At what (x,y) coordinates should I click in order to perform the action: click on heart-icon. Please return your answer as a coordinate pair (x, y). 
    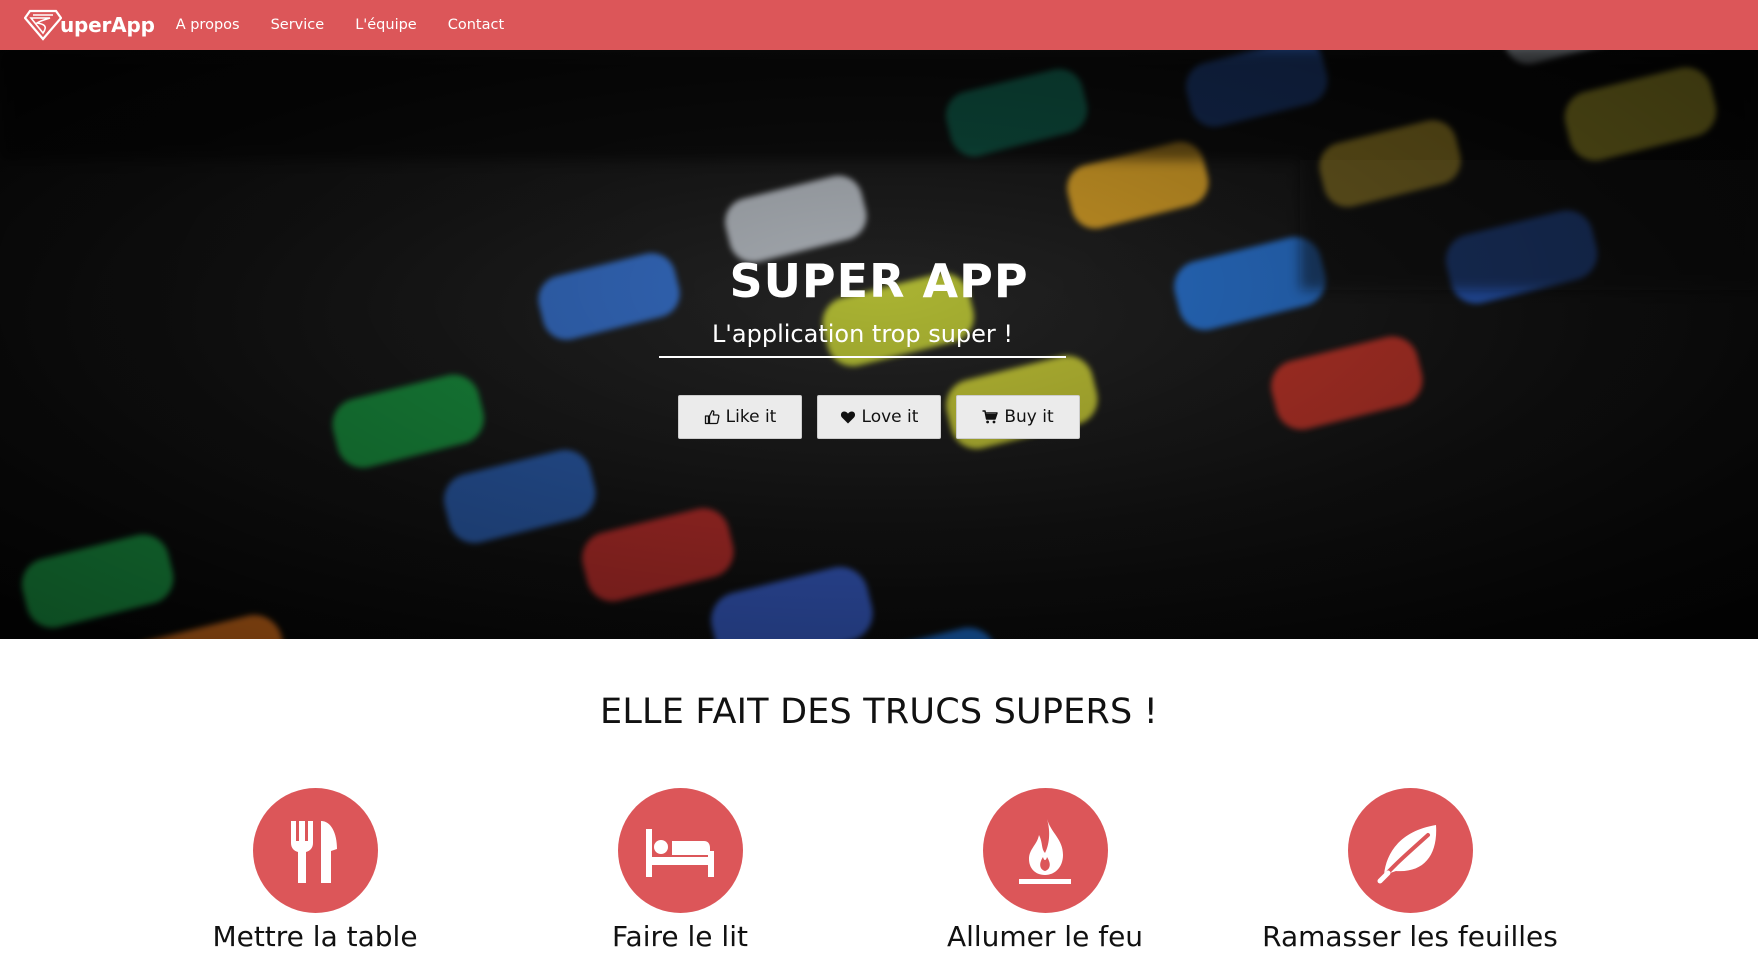
    Looking at the image, I should click on (847, 417).